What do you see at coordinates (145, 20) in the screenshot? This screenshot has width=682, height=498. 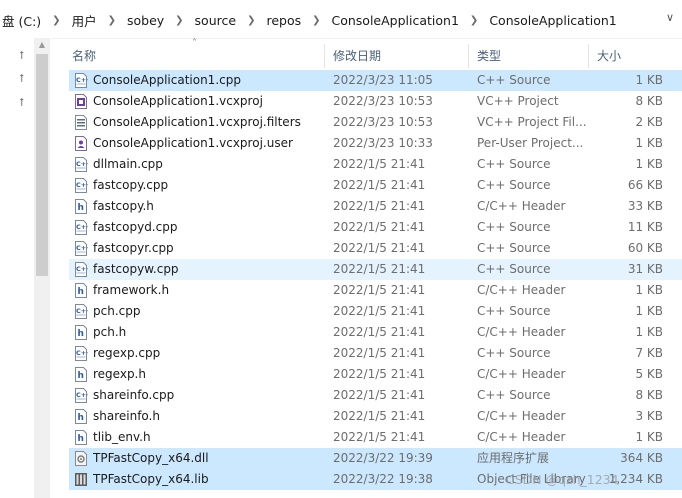 I see `breadcrumb-item: sobey` at bounding box center [145, 20].